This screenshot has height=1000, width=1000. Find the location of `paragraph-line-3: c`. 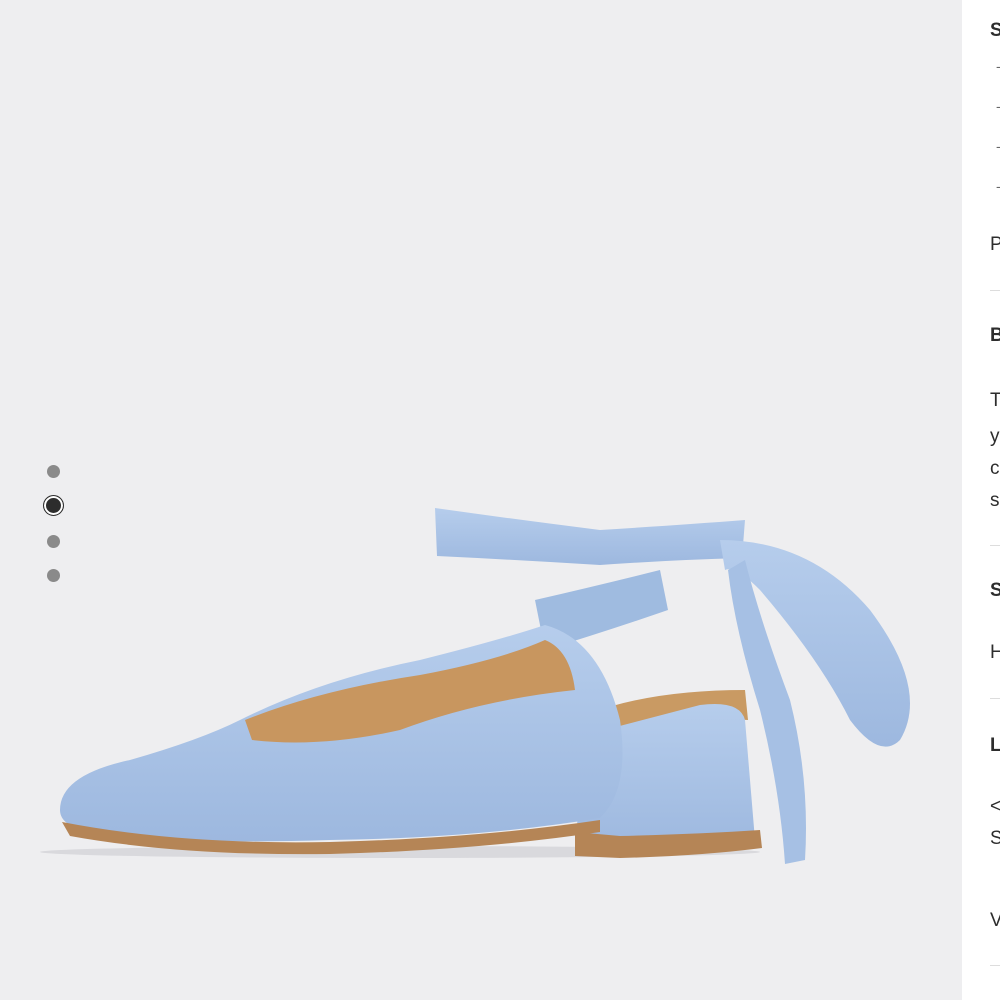

paragraph-line-3: c is located at coordinates (995, 468).